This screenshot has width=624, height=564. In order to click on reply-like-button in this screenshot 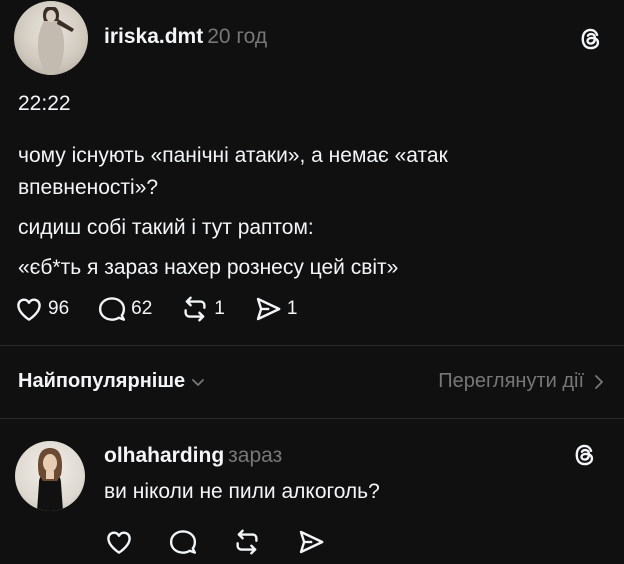, I will do `click(119, 542)`.